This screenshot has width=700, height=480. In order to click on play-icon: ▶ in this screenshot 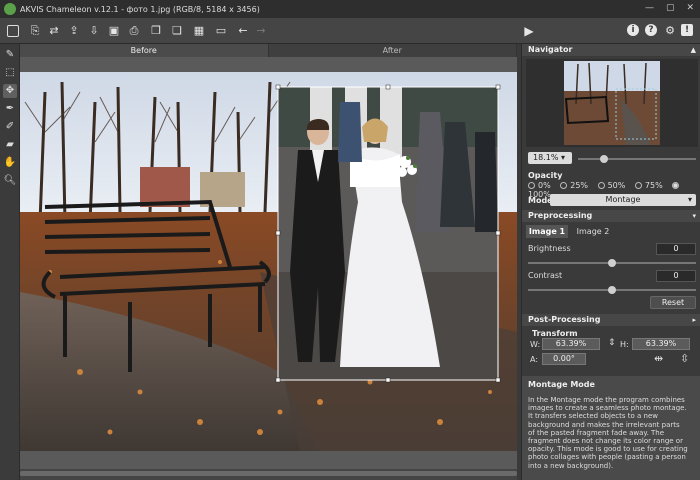, I will do `click(529, 31)`.